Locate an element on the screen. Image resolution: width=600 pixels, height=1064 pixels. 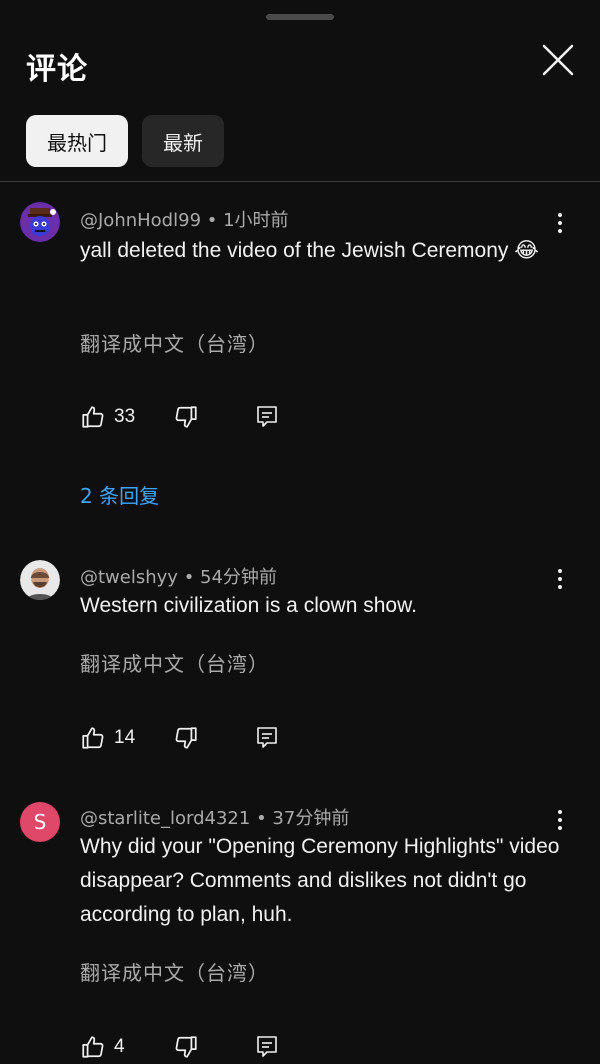
comment-time: 54分钟前 is located at coordinates (238, 577).